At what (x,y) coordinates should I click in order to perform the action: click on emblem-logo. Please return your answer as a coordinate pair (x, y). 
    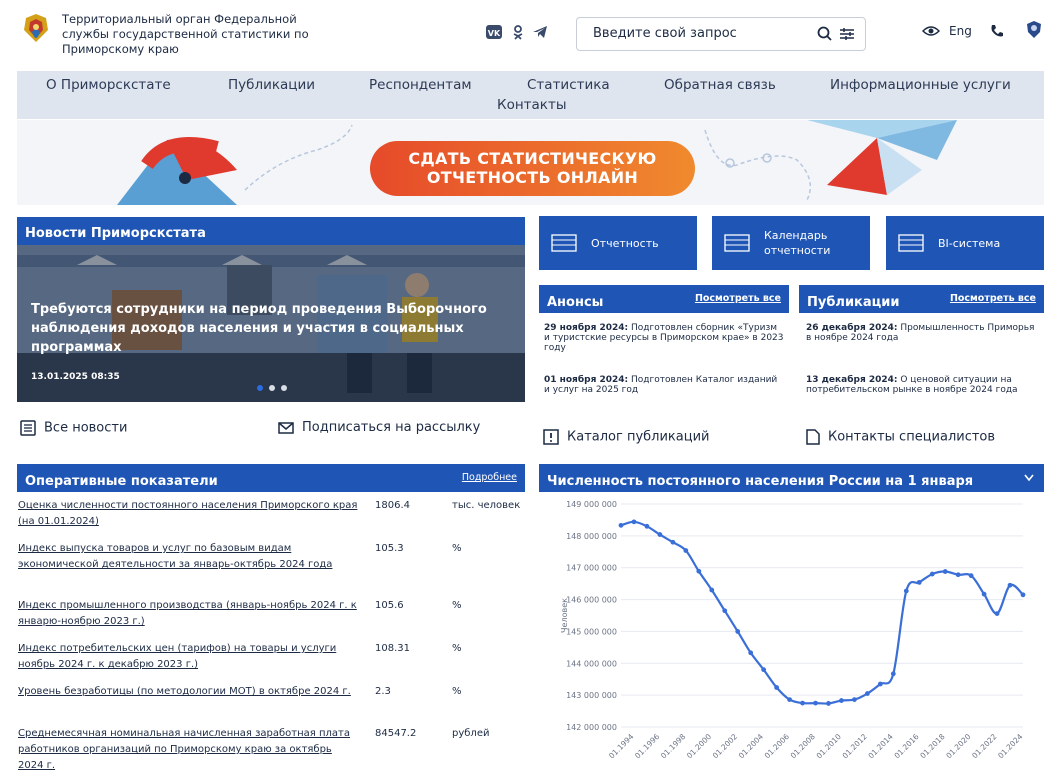
    Looking at the image, I should click on (36, 30).